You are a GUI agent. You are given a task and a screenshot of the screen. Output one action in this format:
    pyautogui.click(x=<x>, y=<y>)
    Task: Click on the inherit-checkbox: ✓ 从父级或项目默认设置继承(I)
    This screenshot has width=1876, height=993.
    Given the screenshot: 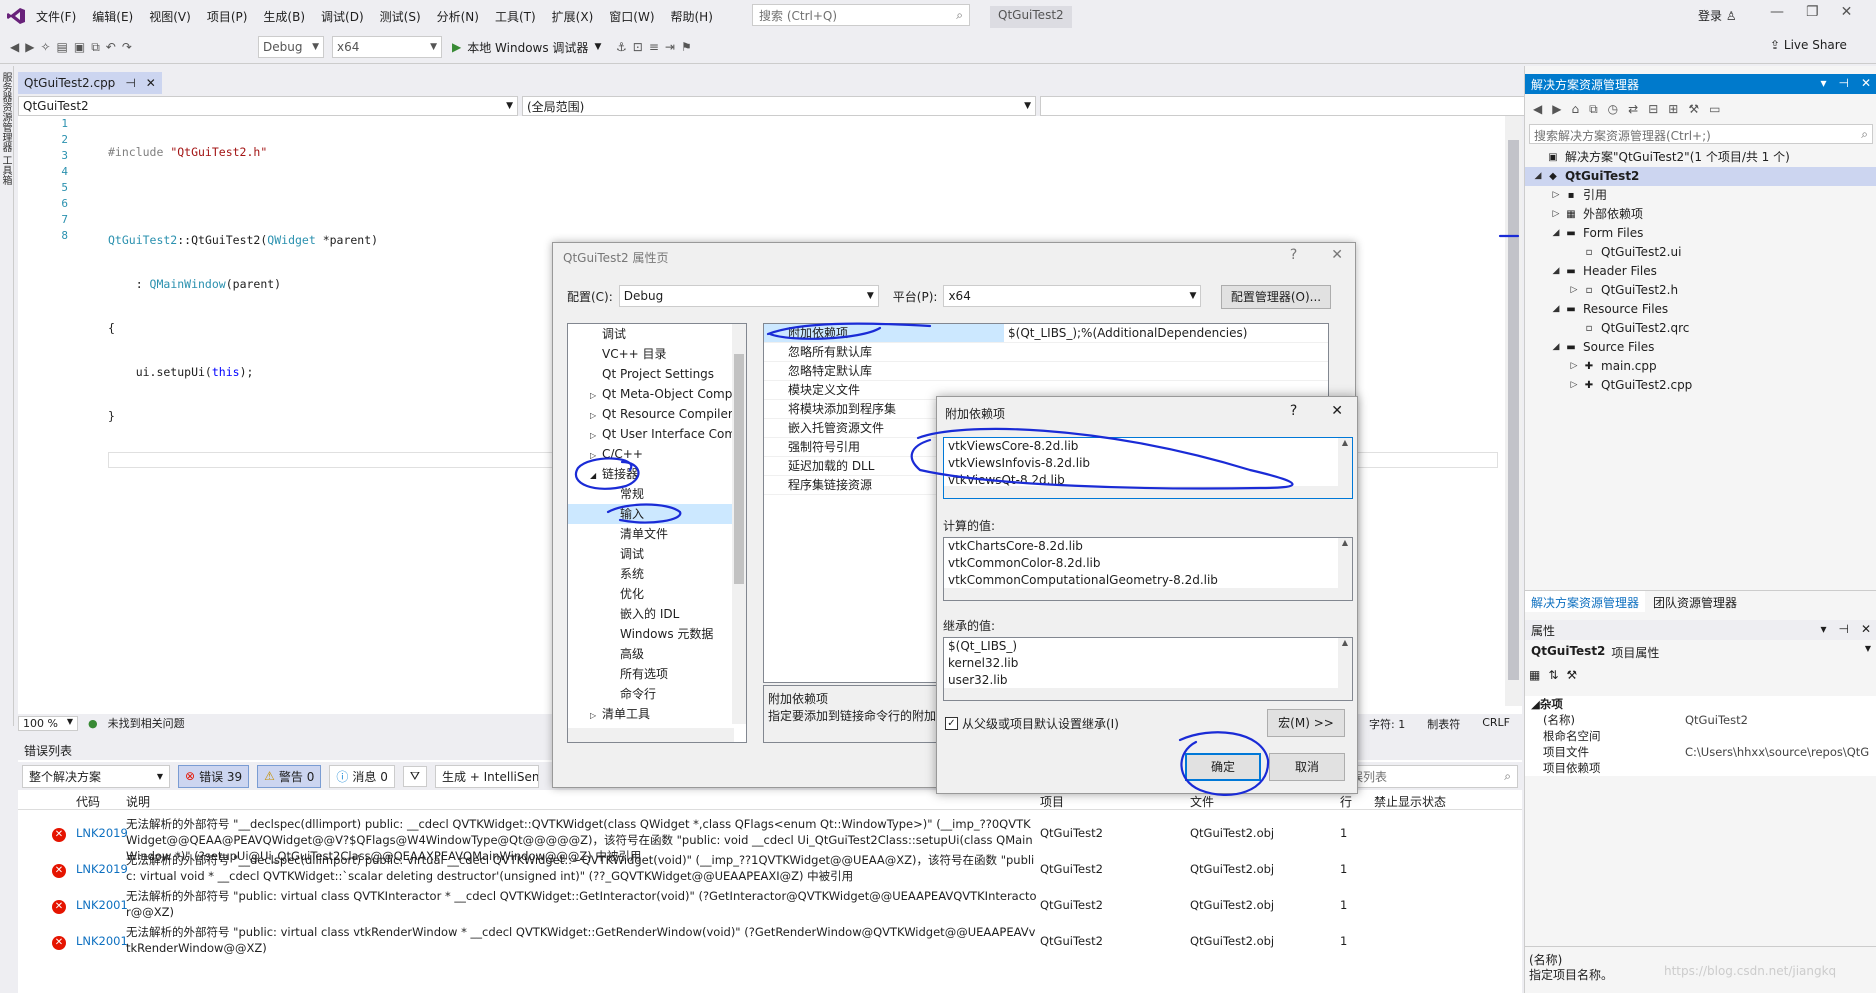 What is the action you would take?
    pyautogui.click(x=1032, y=723)
    